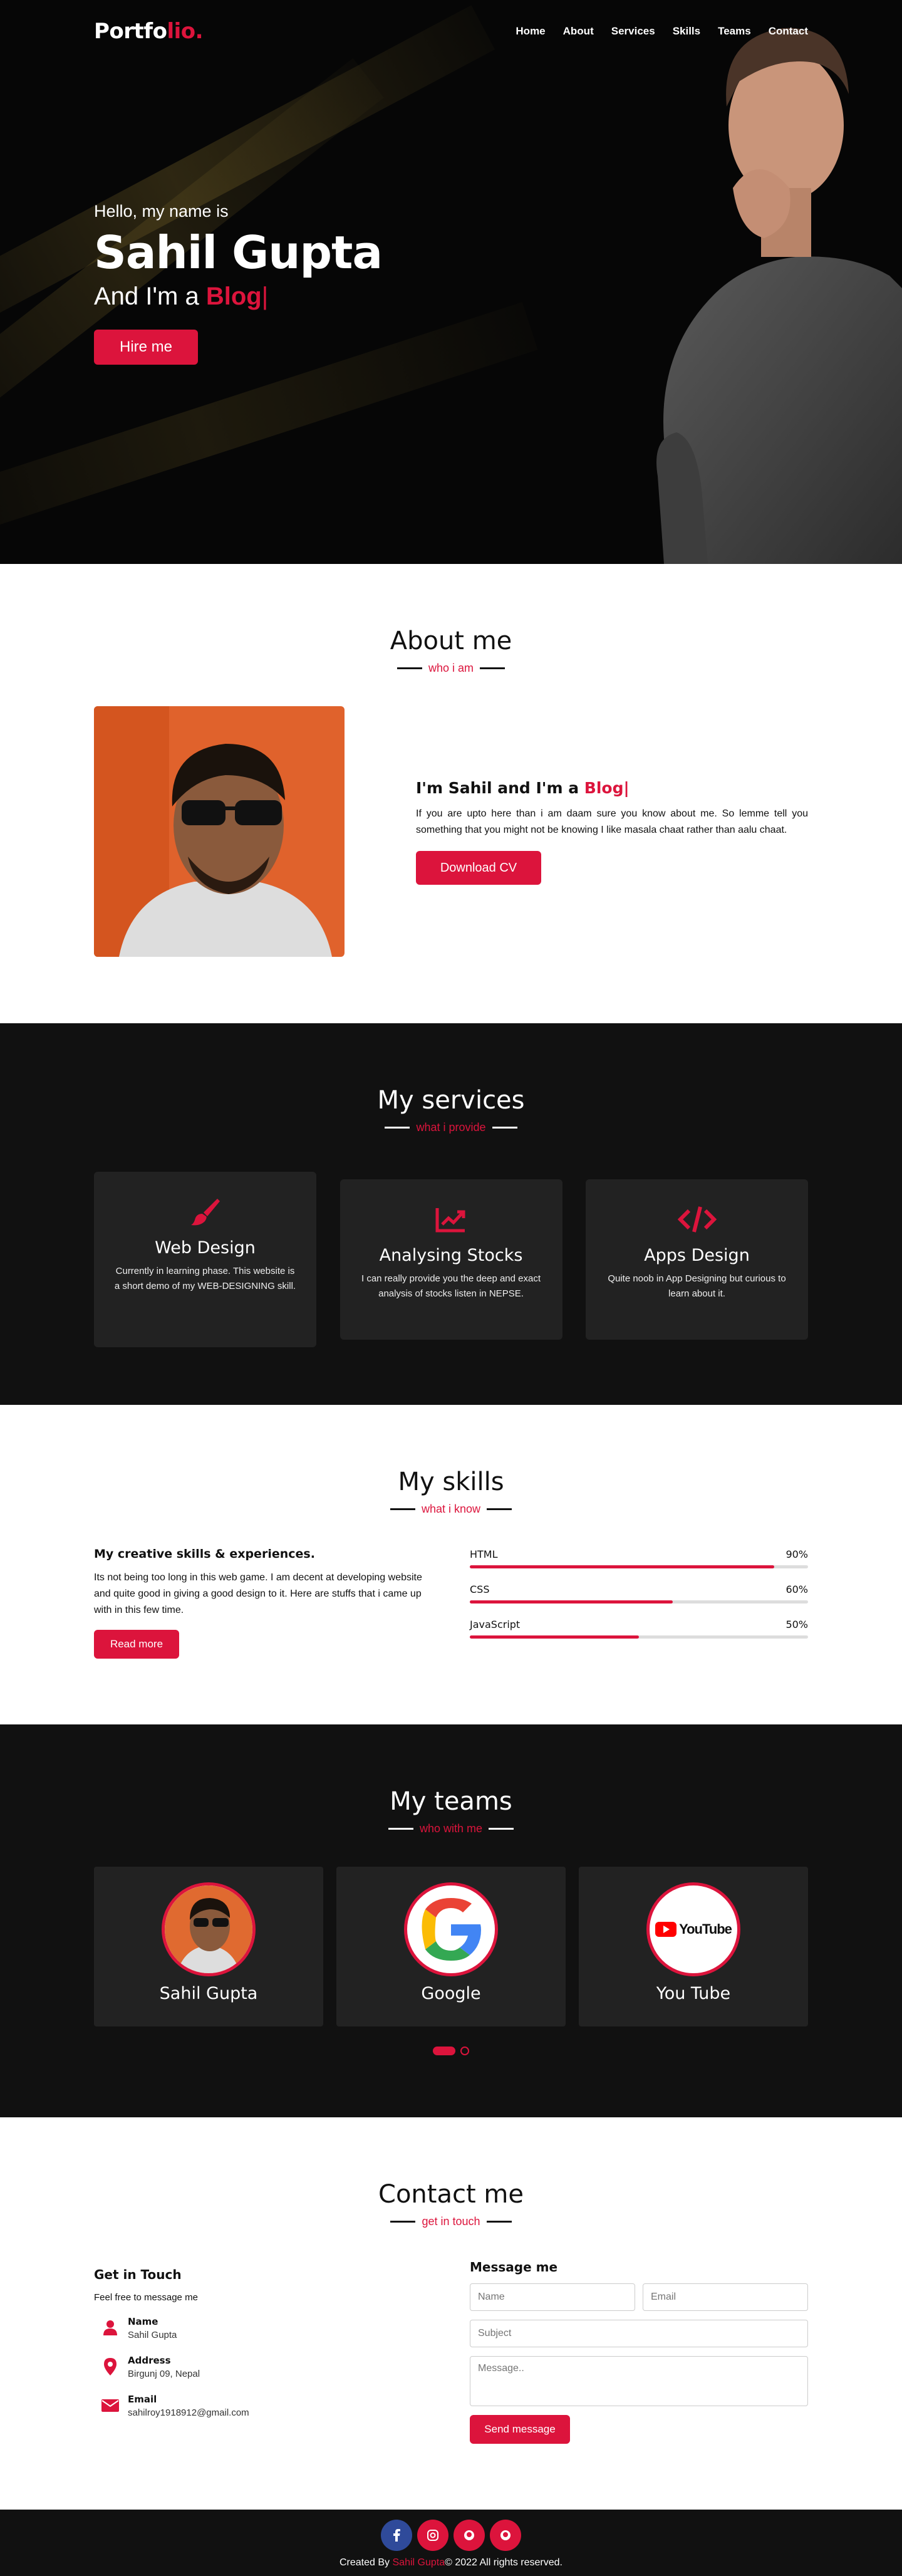 The image size is (902, 2576). I want to click on envelope-icon, so click(110, 2405).